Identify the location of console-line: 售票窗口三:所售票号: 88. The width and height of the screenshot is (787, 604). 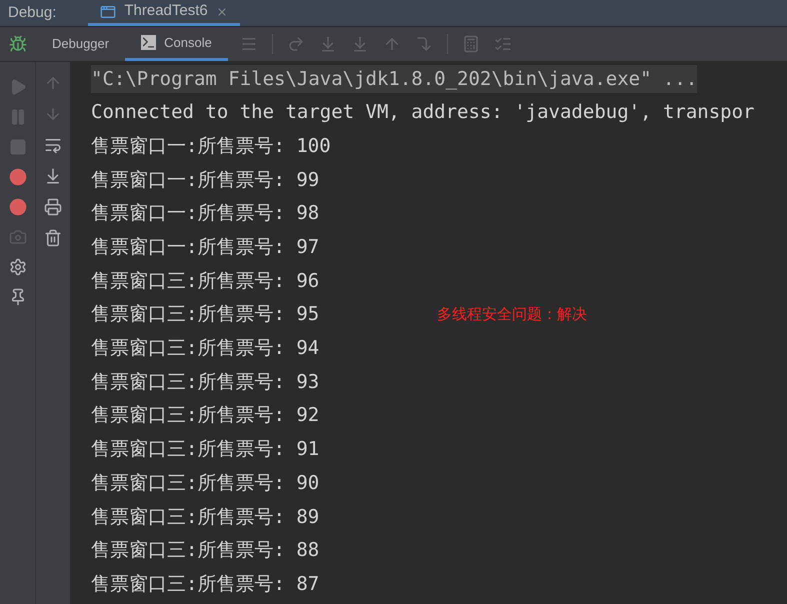
(205, 551).